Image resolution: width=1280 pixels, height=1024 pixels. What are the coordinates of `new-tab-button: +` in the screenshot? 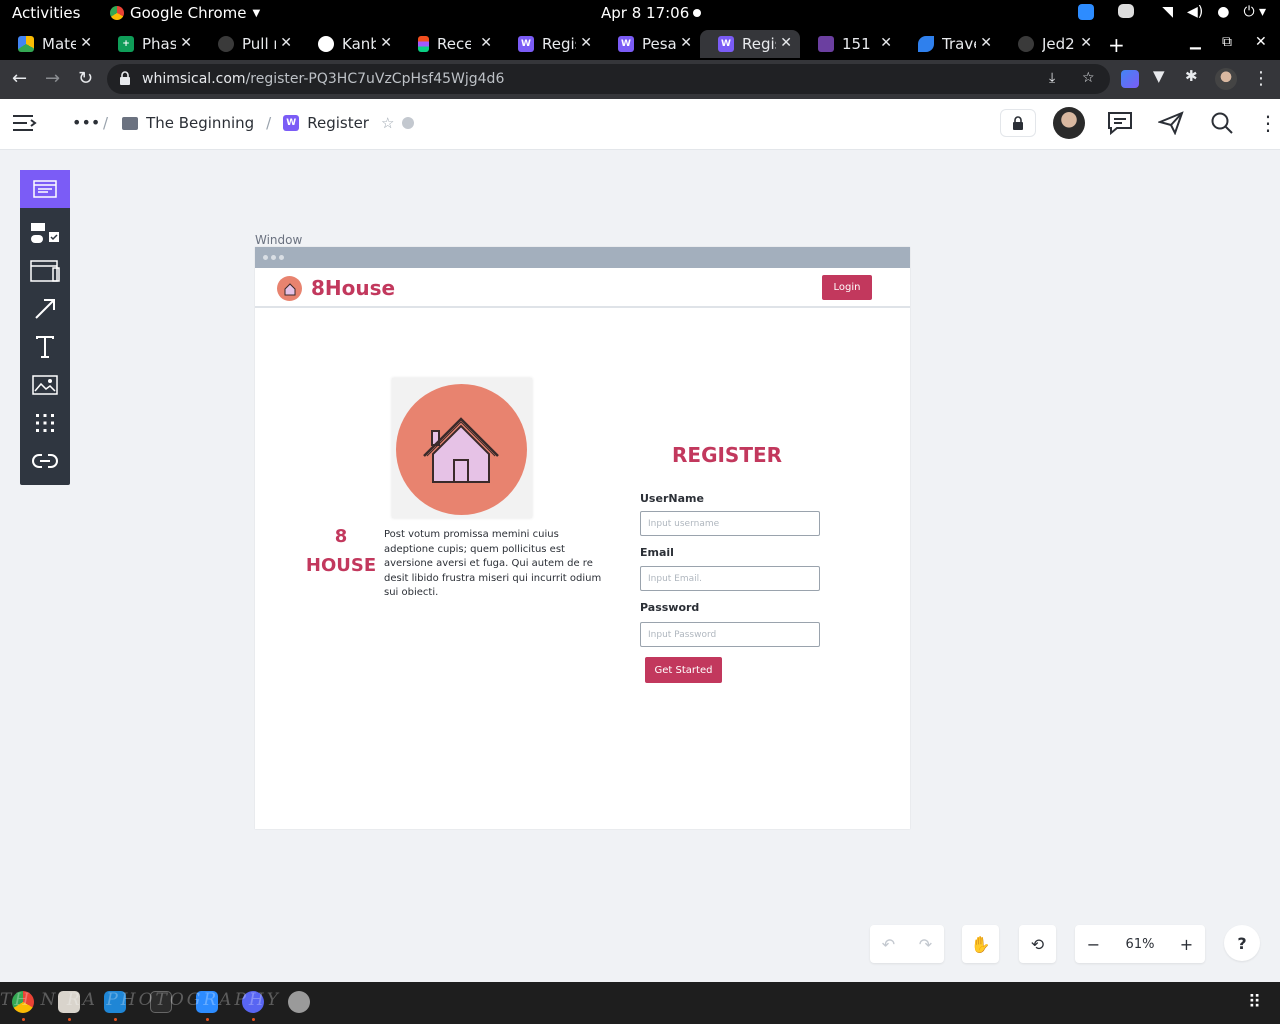 It's located at (1116, 45).